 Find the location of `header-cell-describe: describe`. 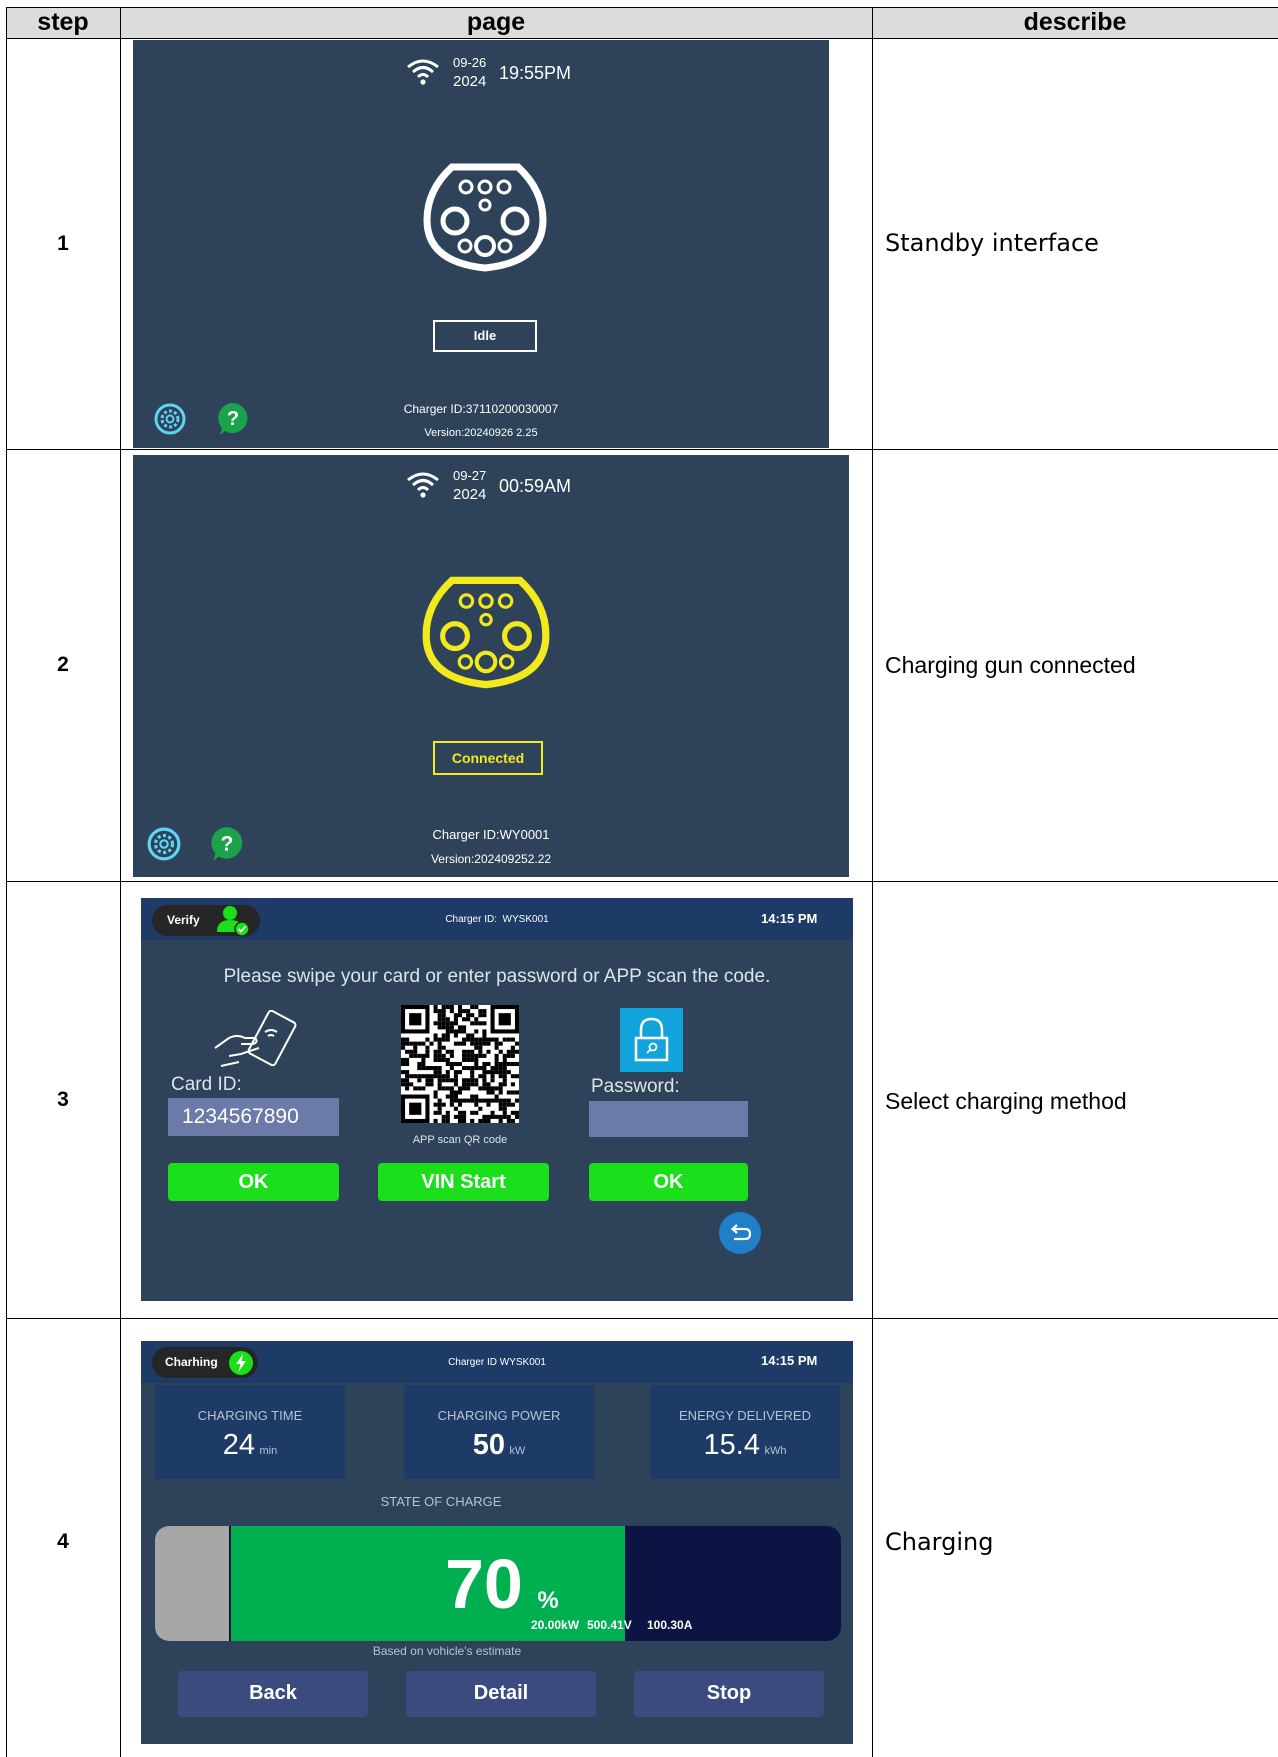

header-cell-describe: describe is located at coordinates (1075, 22).